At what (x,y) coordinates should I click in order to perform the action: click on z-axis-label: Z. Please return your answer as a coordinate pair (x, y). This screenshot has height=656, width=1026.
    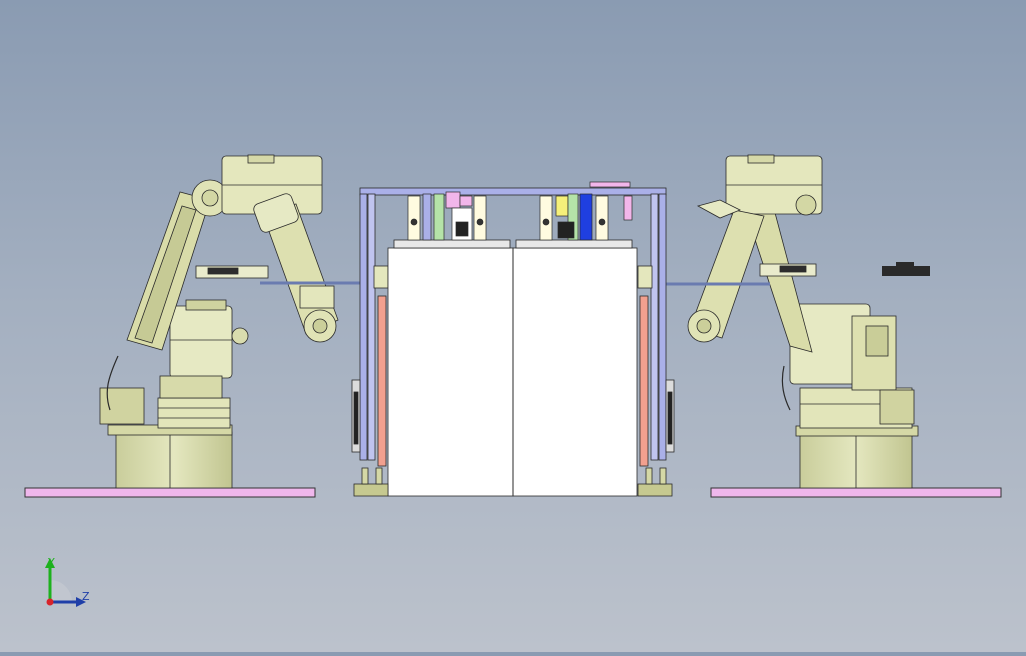
    Looking at the image, I should click on (86, 596).